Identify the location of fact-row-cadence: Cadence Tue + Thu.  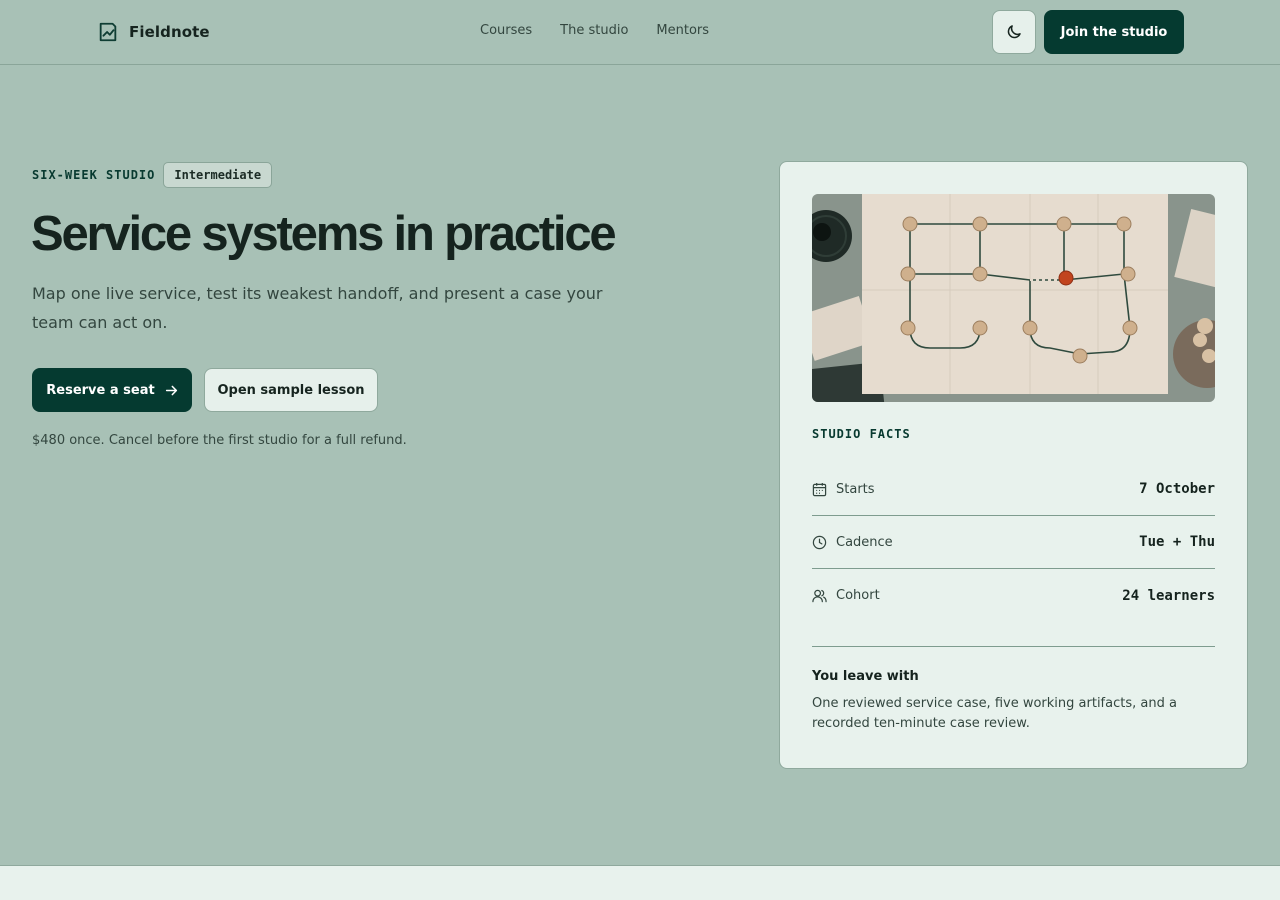
(1013, 542).